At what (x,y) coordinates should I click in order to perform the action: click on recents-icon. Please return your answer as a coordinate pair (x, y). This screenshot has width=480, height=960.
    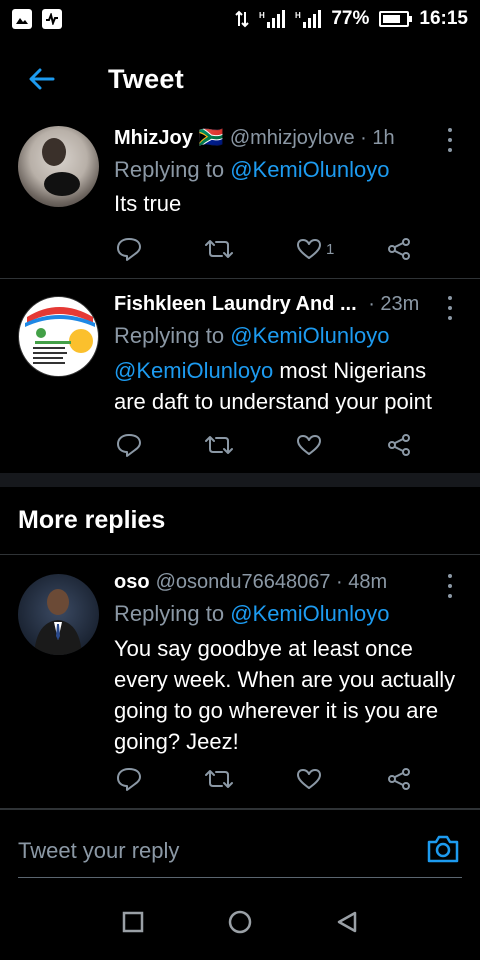
    Looking at the image, I should click on (133, 924).